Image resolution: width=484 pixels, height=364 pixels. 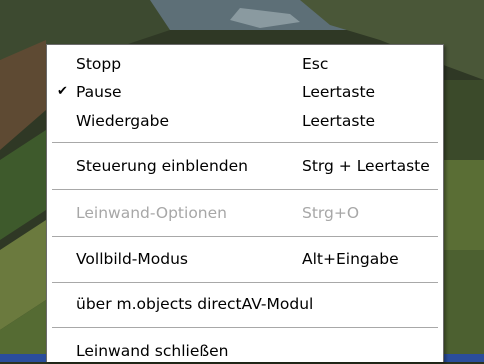 I want to click on menu-item-steuerung-einblenden: Steuerung einblenden Strg + Leertaste, so click(x=245, y=166).